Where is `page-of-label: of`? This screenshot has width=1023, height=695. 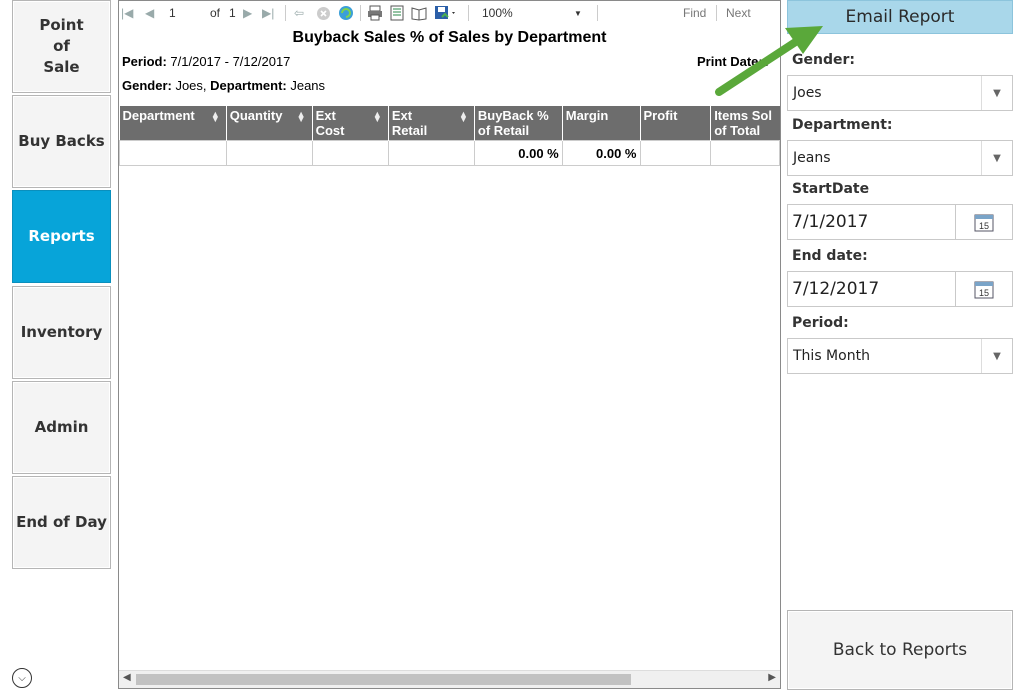
page-of-label: of is located at coordinates (215, 13).